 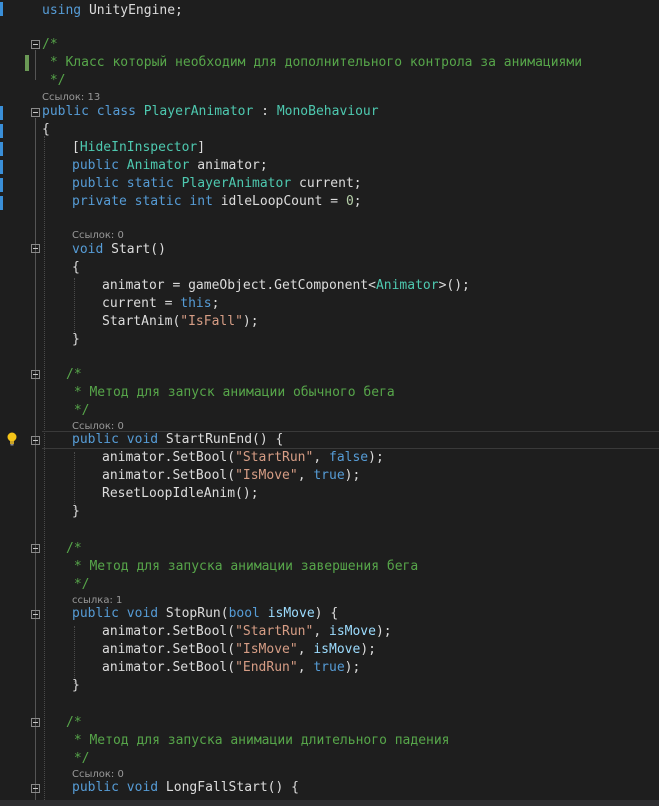 What do you see at coordinates (196, 303) in the screenshot?
I see `keyword: this` at bounding box center [196, 303].